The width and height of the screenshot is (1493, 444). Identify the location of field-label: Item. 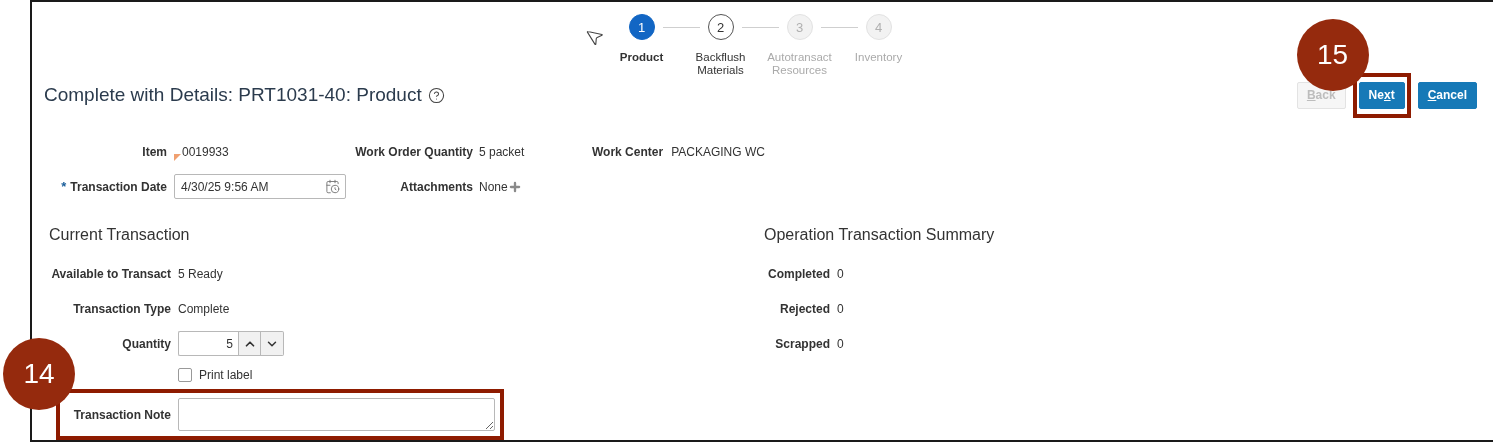
(154, 151).